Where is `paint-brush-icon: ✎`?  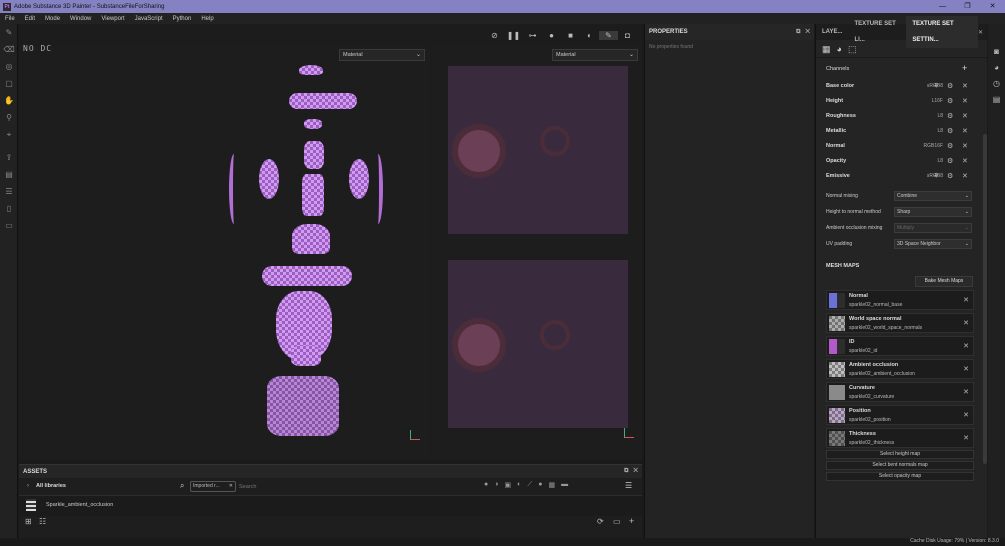 paint-brush-icon: ✎ is located at coordinates (9, 32).